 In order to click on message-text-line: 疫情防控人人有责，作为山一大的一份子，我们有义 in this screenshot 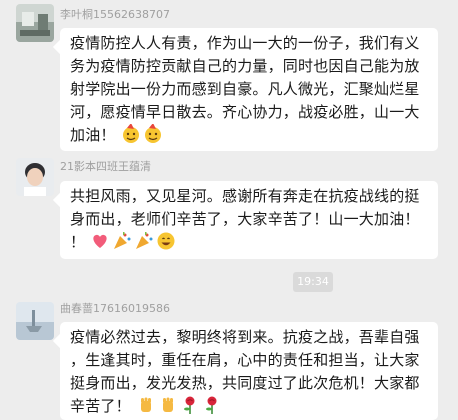, I will do `click(245, 43)`.